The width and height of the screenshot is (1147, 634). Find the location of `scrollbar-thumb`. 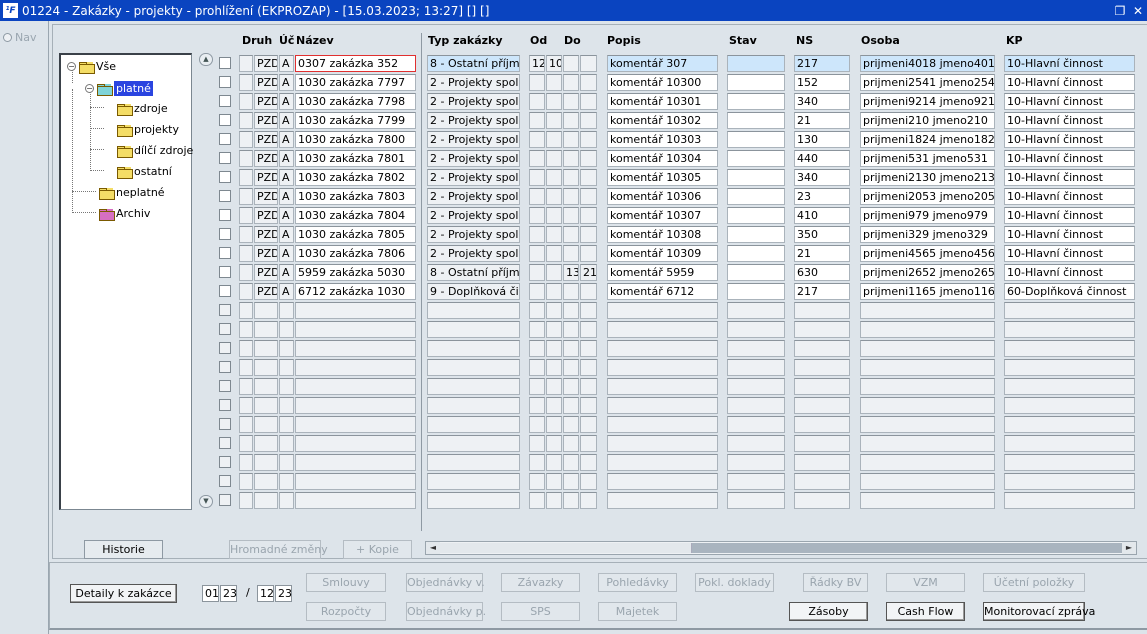

scrollbar-thumb is located at coordinates (566, 548).